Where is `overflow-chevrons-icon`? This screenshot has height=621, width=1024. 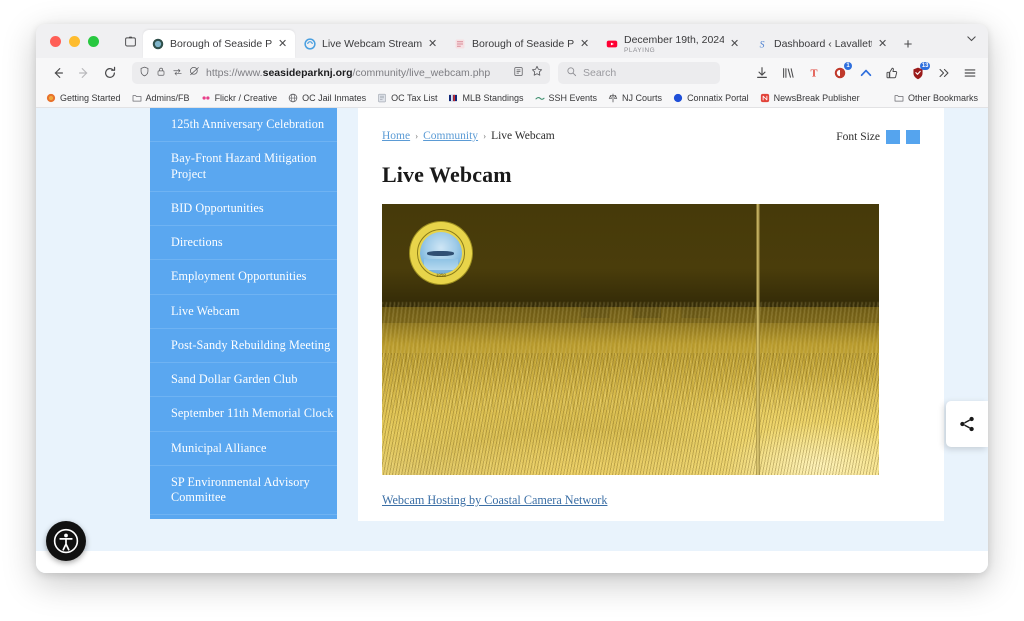 overflow-chevrons-icon is located at coordinates (943, 73).